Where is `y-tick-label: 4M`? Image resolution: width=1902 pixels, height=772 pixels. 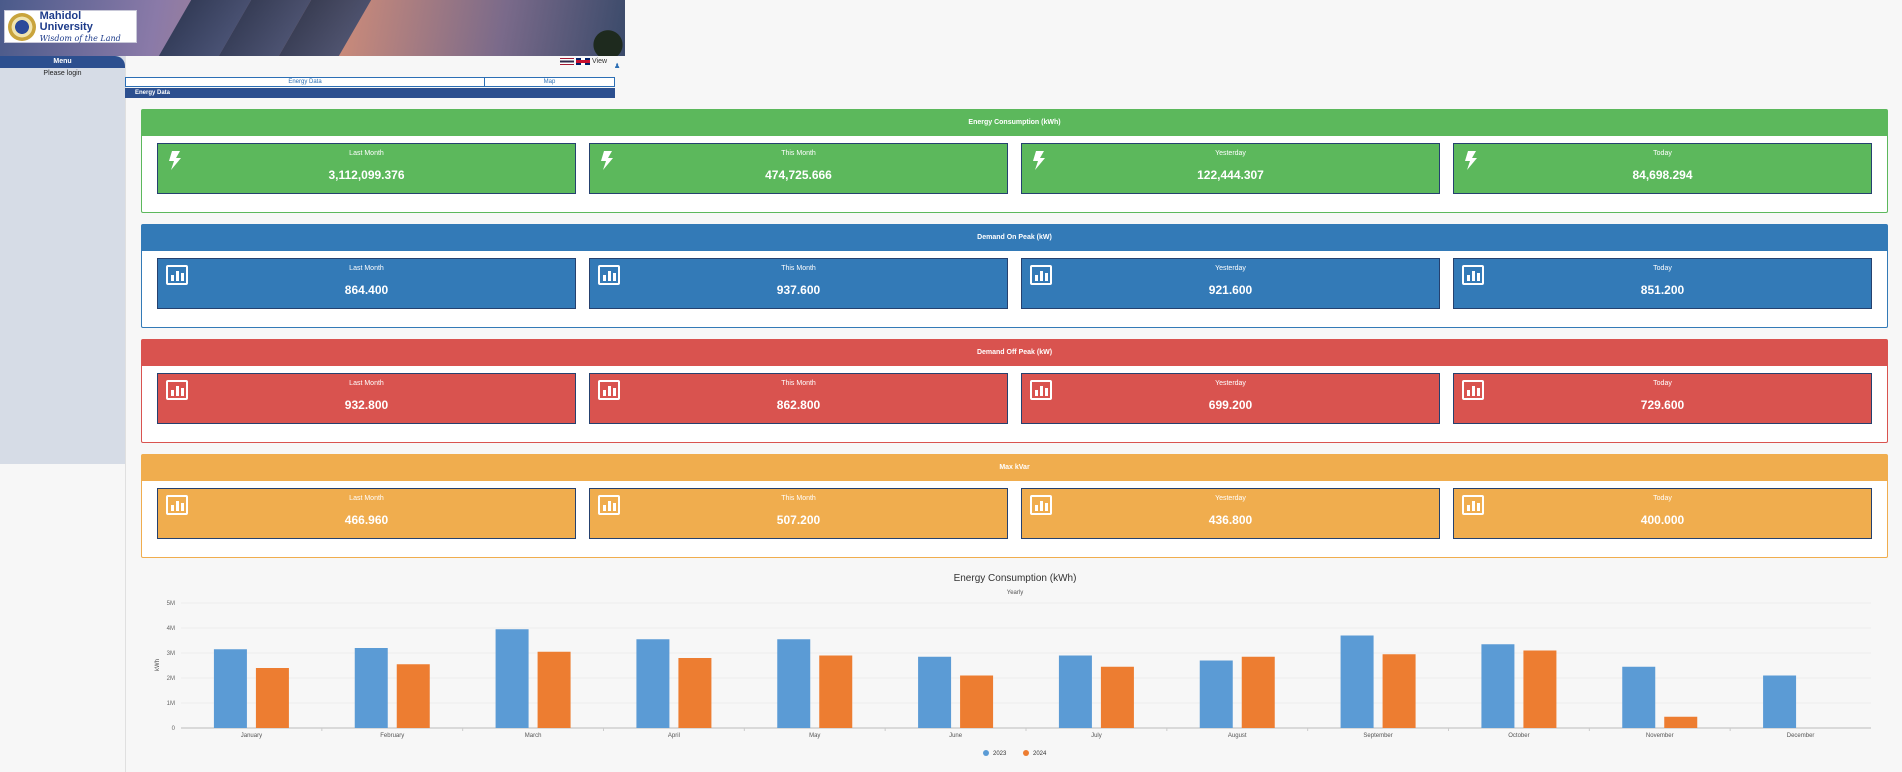 y-tick-label: 4M is located at coordinates (171, 629).